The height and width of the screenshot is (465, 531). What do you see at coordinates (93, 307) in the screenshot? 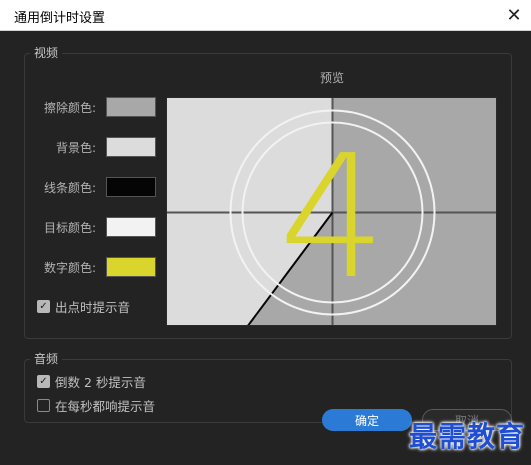
I see `cue-at-out-label: 出点时提示音` at bounding box center [93, 307].